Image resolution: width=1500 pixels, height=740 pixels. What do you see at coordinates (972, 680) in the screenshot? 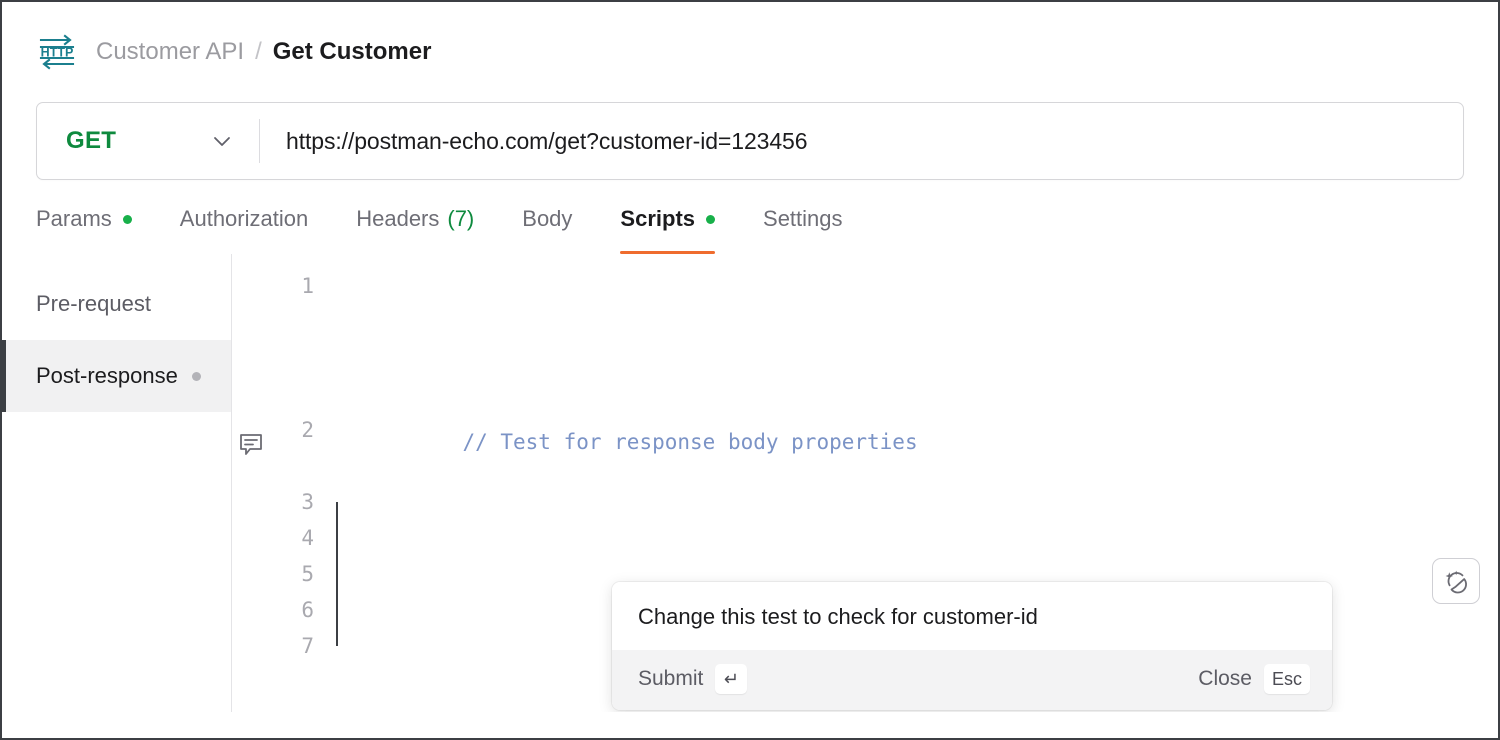
I see `postbot-prompt-footer: Submit ↵ Close Esc` at bounding box center [972, 680].